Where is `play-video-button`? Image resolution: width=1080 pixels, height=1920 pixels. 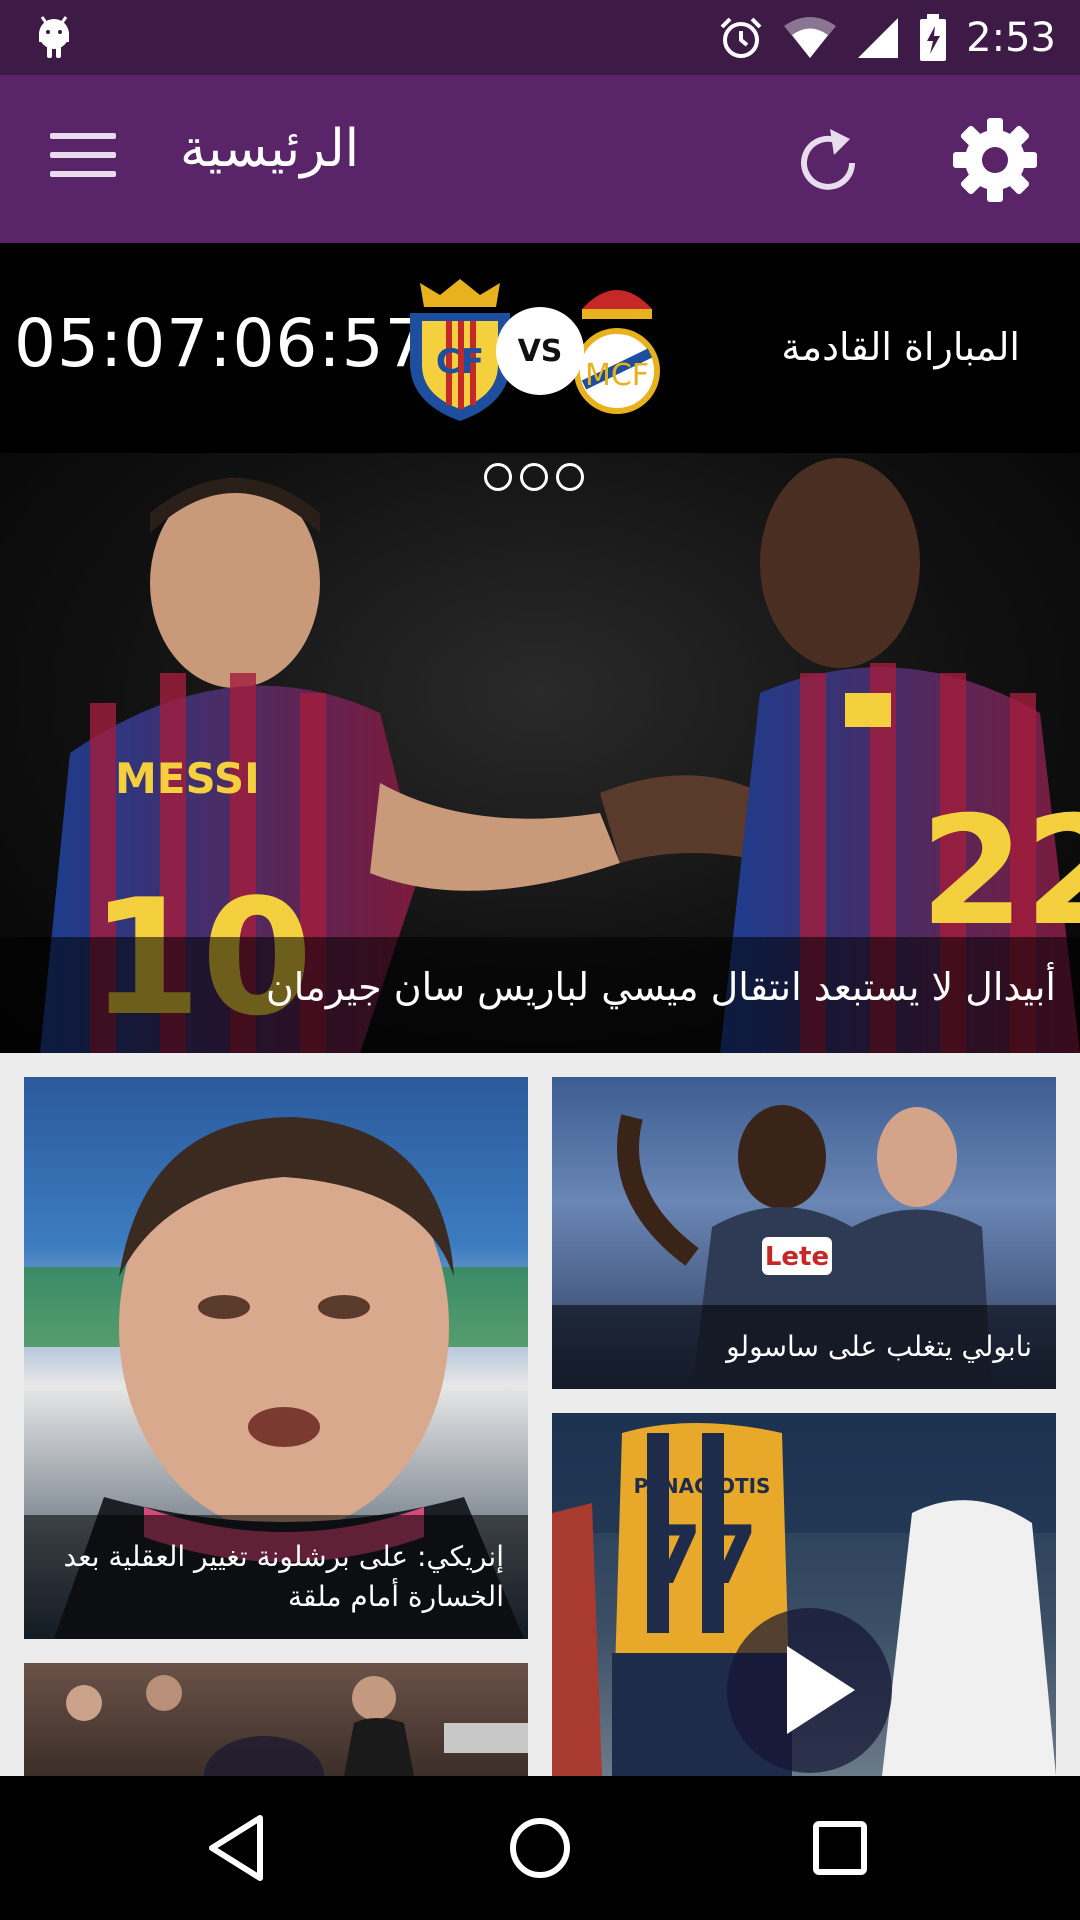 play-video-button is located at coordinates (809, 1690).